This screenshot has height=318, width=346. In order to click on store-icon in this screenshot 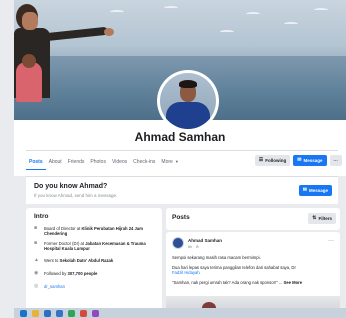, I will do `click(47, 313)`.